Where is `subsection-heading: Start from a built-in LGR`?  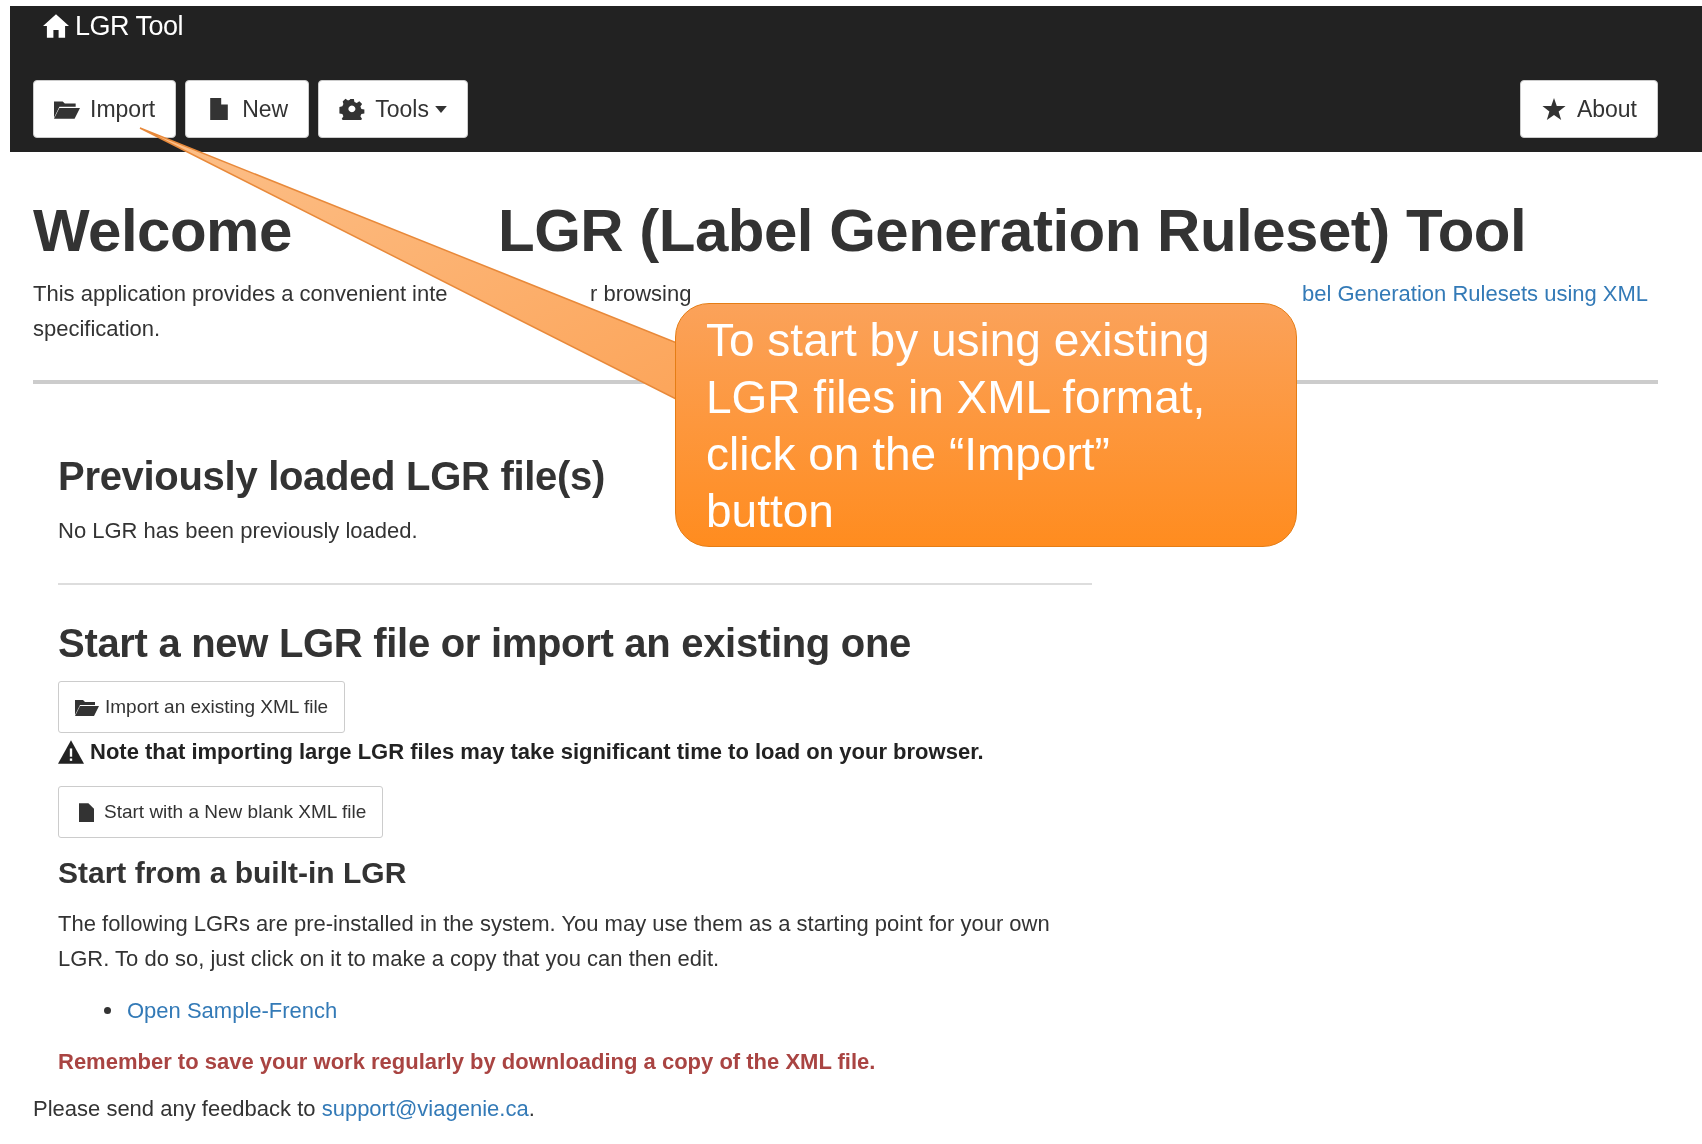 subsection-heading: Start from a built-in LGR is located at coordinates (232, 873).